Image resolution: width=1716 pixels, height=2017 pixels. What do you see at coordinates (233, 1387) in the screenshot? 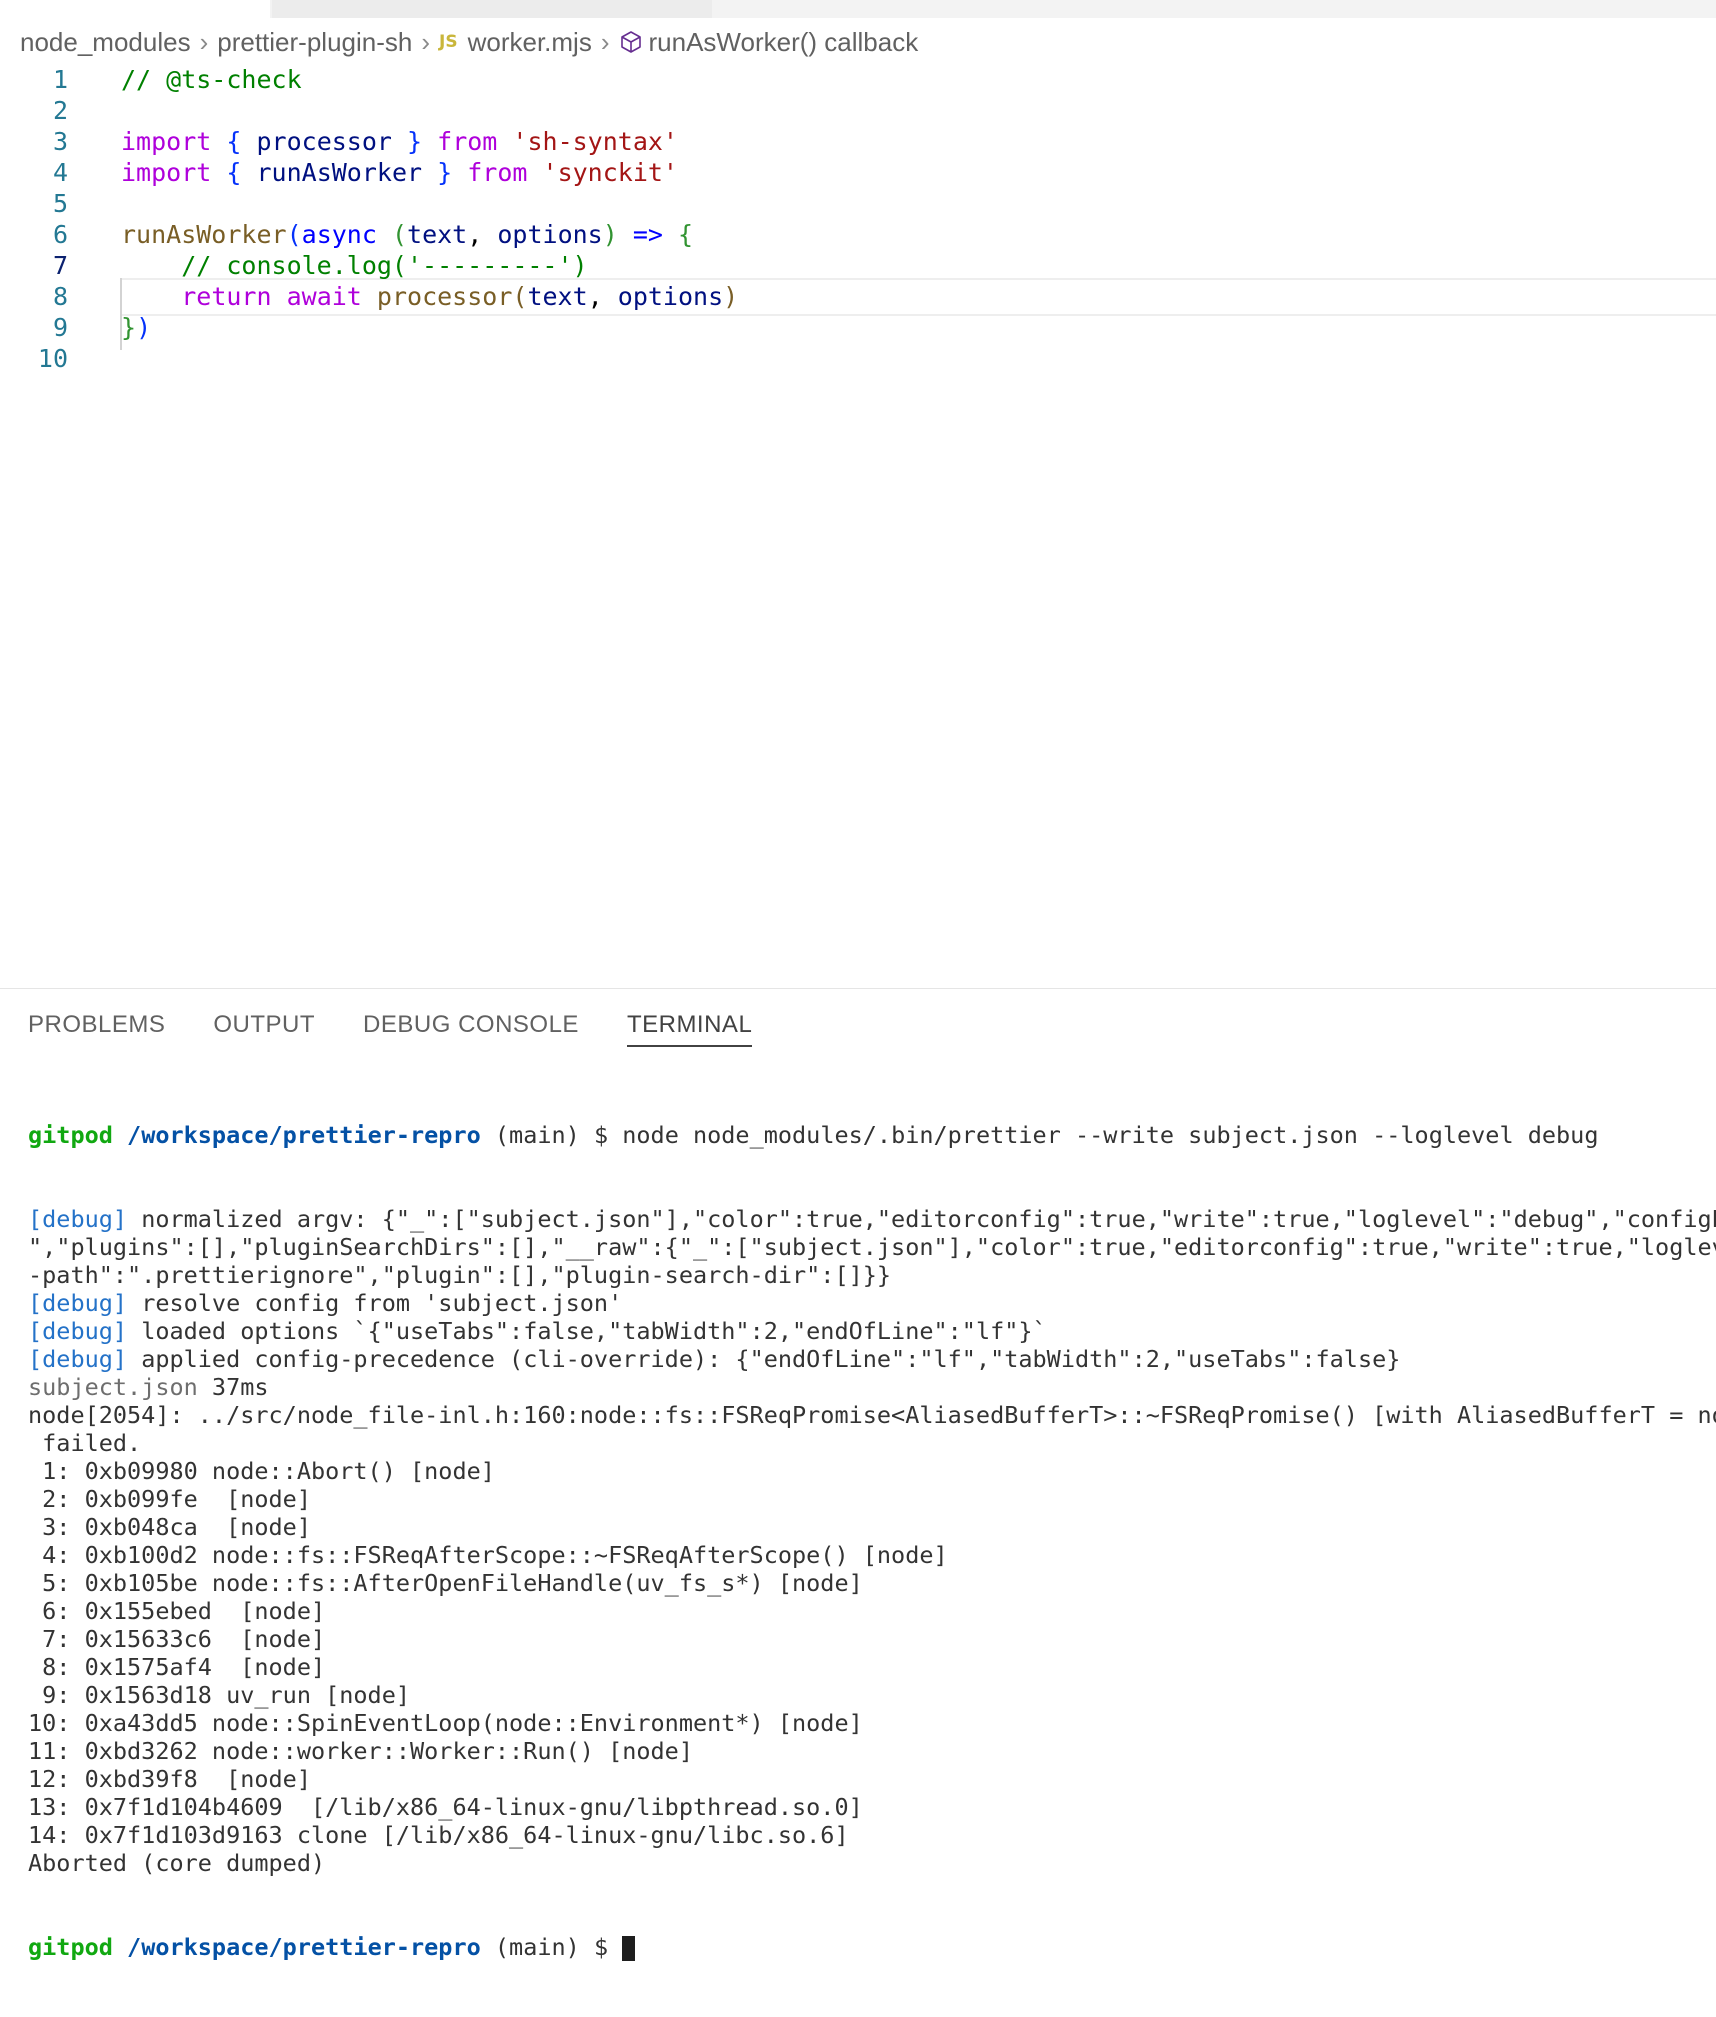
I see `terminal-duration: 37ms` at bounding box center [233, 1387].